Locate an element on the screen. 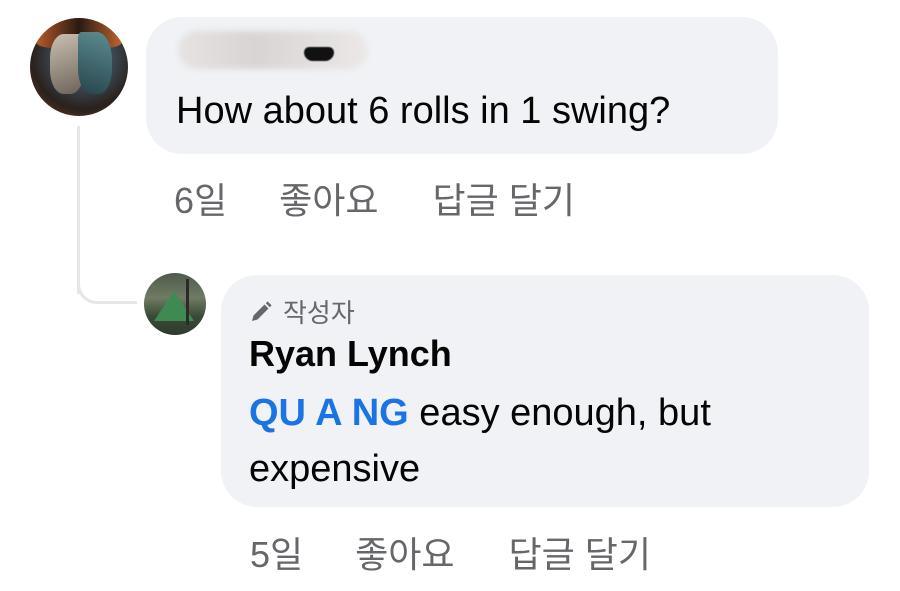  reply-avatar is located at coordinates (175, 304).